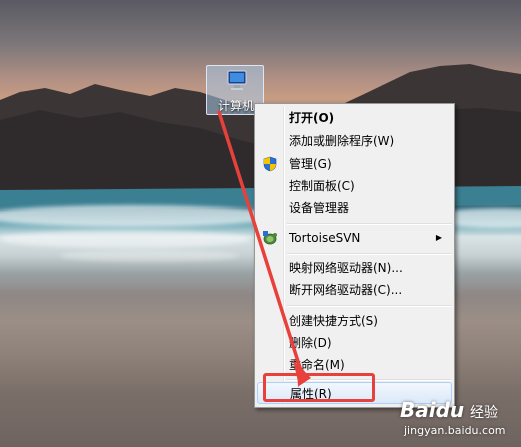 The width and height of the screenshot is (521, 447). What do you see at coordinates (270, 238) in the screenshot?
I see `tortoisesvn-icon` at bounding box center [270, 238].